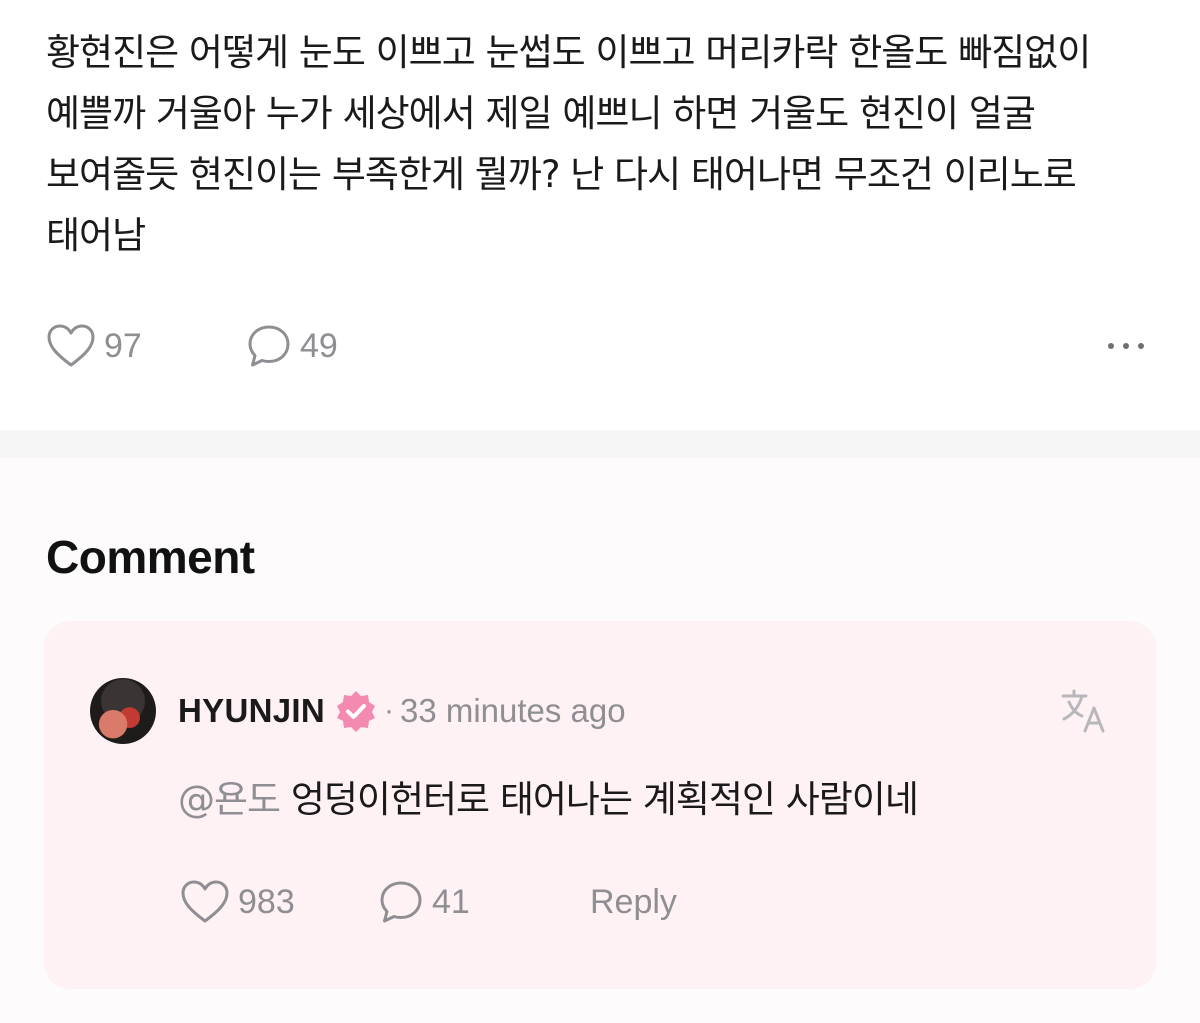 The height and width of the screenshot is (1023, 1200). What do you see at coordinates (451, 901) in the screenshot?
I see `comment-reply-count: 41` at bounding box center [451, 901].